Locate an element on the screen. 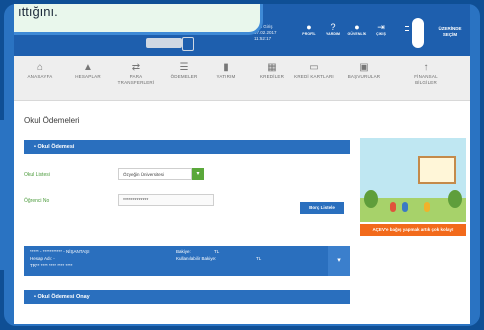 This screenshot has height=330, width=484. student-no-label: Öğrenci No is located at coordinates (37, 201).